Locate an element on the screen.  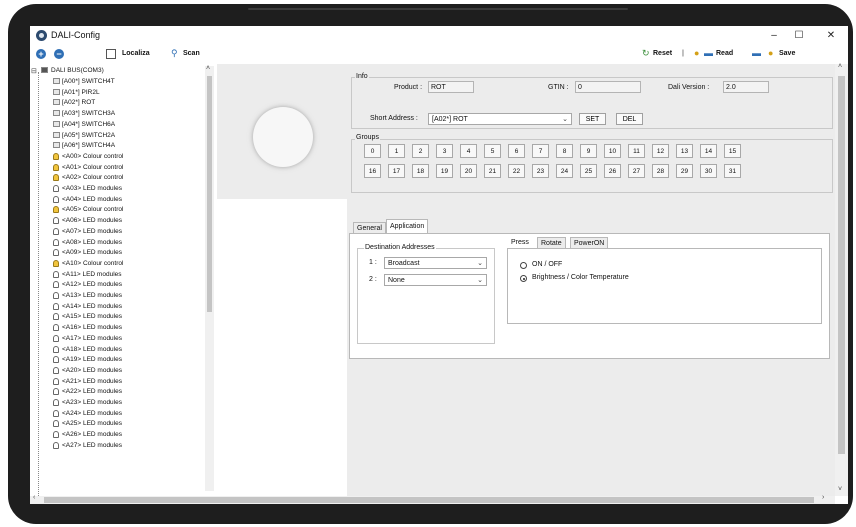
tab-press: Press is located at coordinates (520, 242).